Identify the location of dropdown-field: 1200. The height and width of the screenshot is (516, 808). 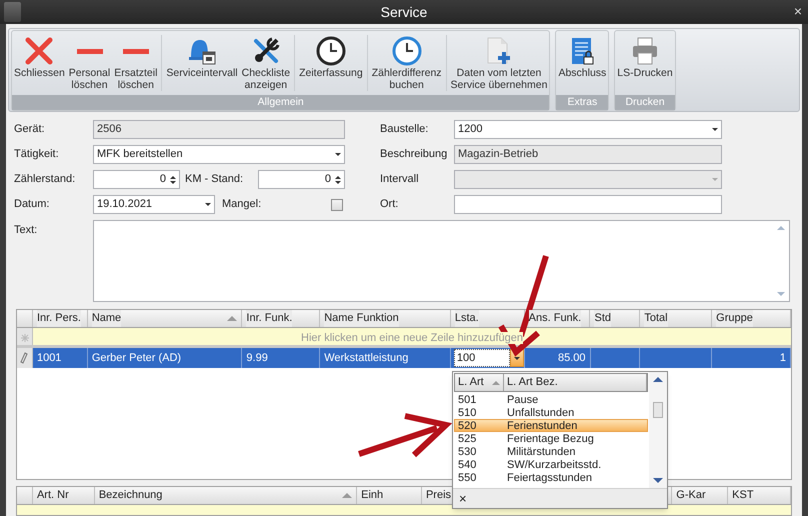
(588, 129).